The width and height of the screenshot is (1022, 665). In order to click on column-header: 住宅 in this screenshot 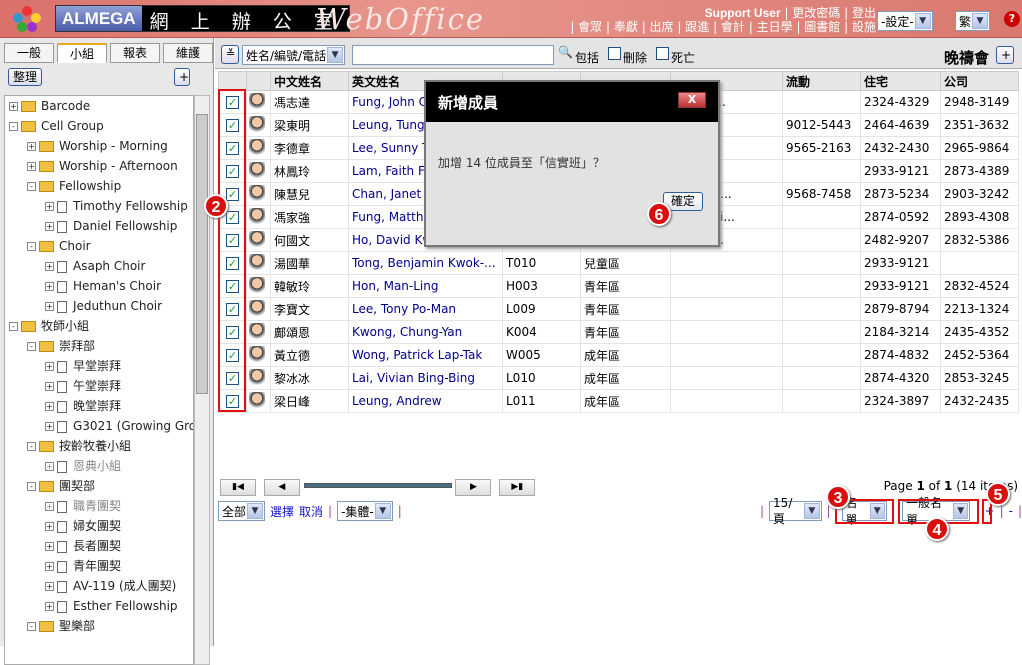, I will do `click(900, 81)`.